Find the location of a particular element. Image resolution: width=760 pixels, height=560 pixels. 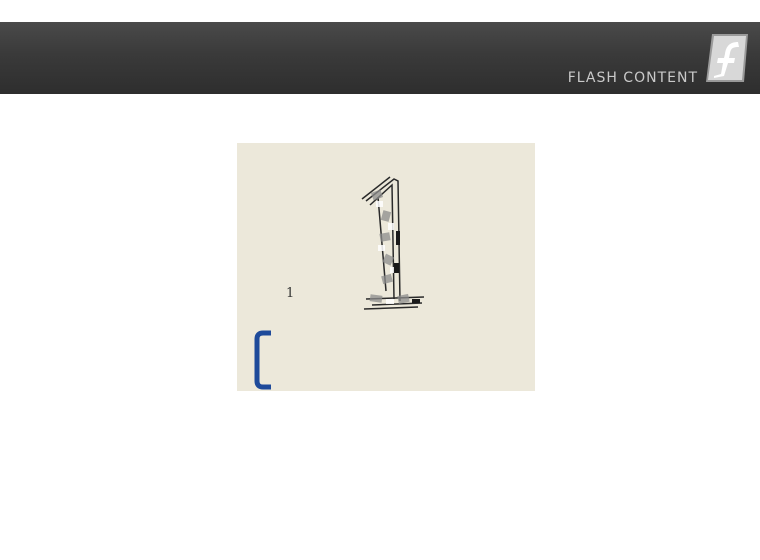

blue-bracket-icon is located at coordinates (262, 360).